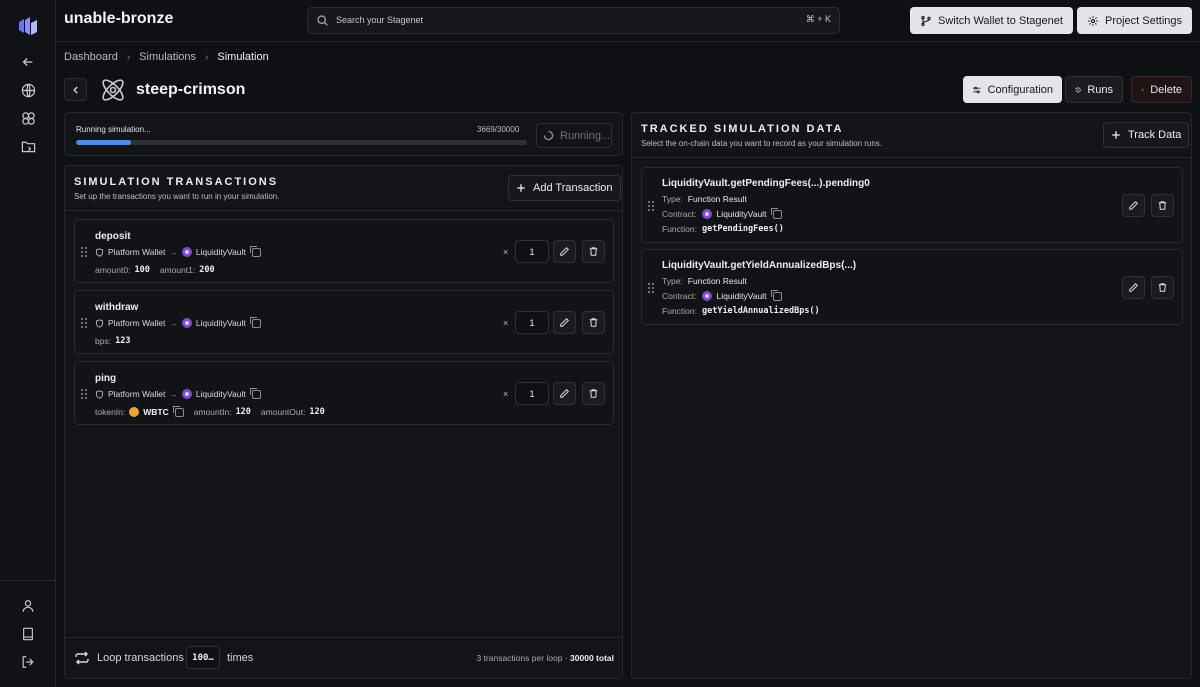 This screenshot has width=1200, height=687. I want to click on user-icon, so click(28, 606).